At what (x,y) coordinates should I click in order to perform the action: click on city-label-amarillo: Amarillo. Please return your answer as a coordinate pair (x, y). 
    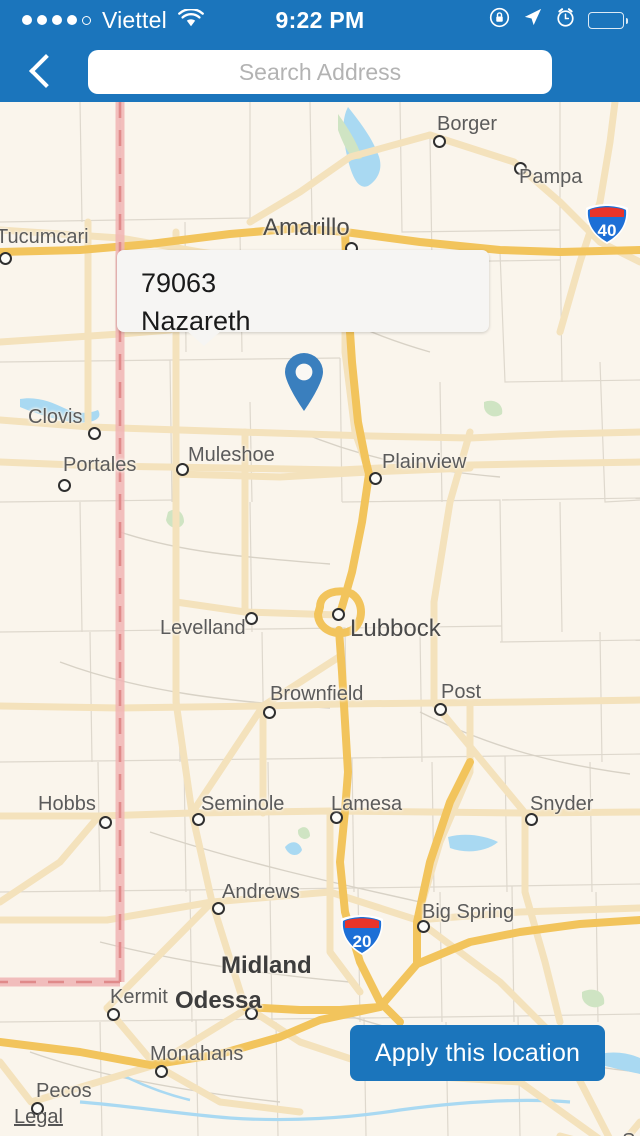
    Looking at the image, I should click on (306, 227).